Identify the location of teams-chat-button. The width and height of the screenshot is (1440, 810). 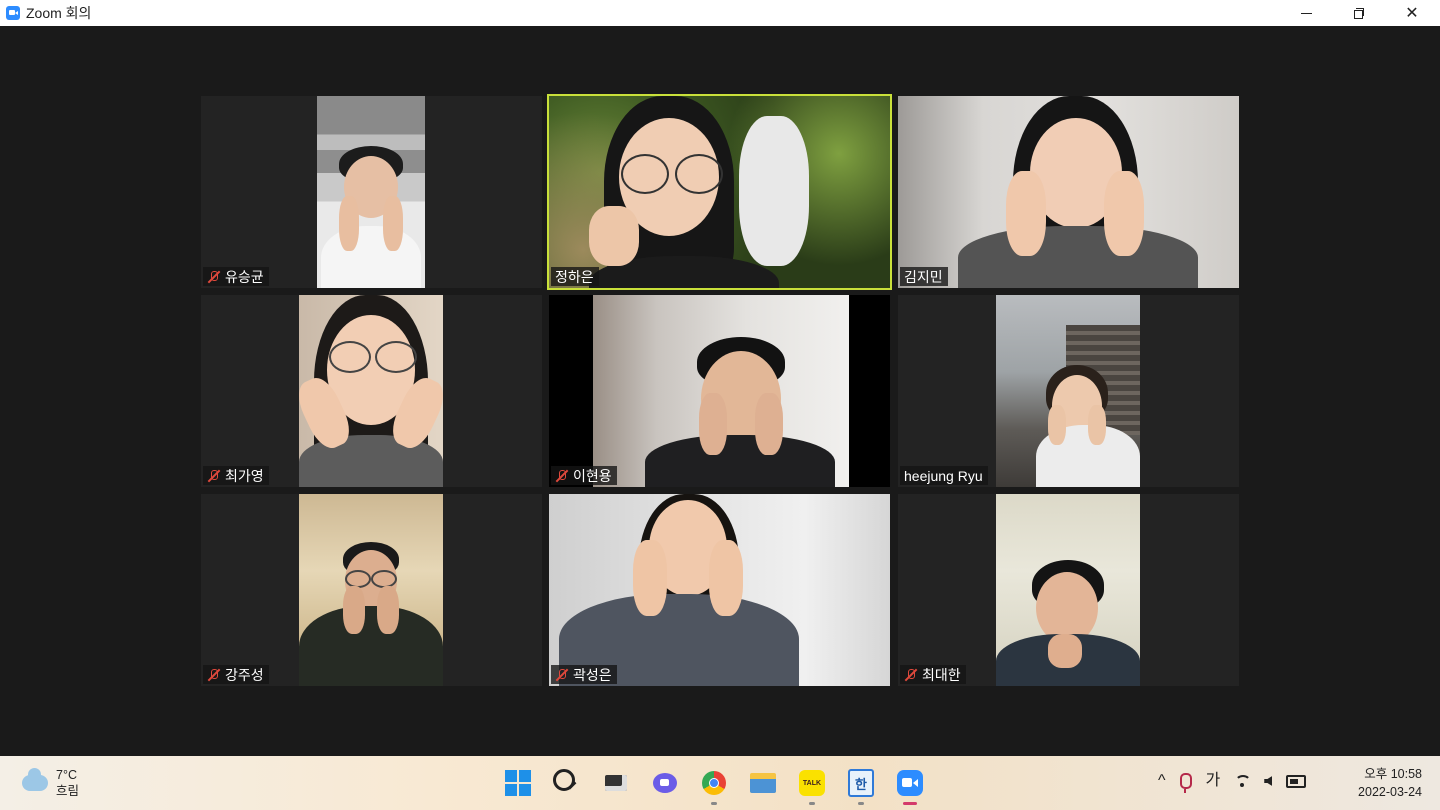
(665, 783).